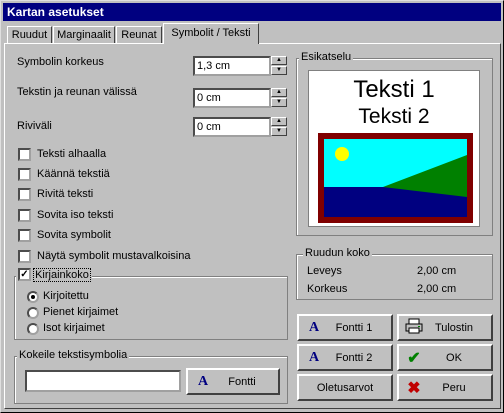 This screenshot has height=413, width=504. I want to click on cell-size-group-title: Ruudun koko, so click(337, 253).